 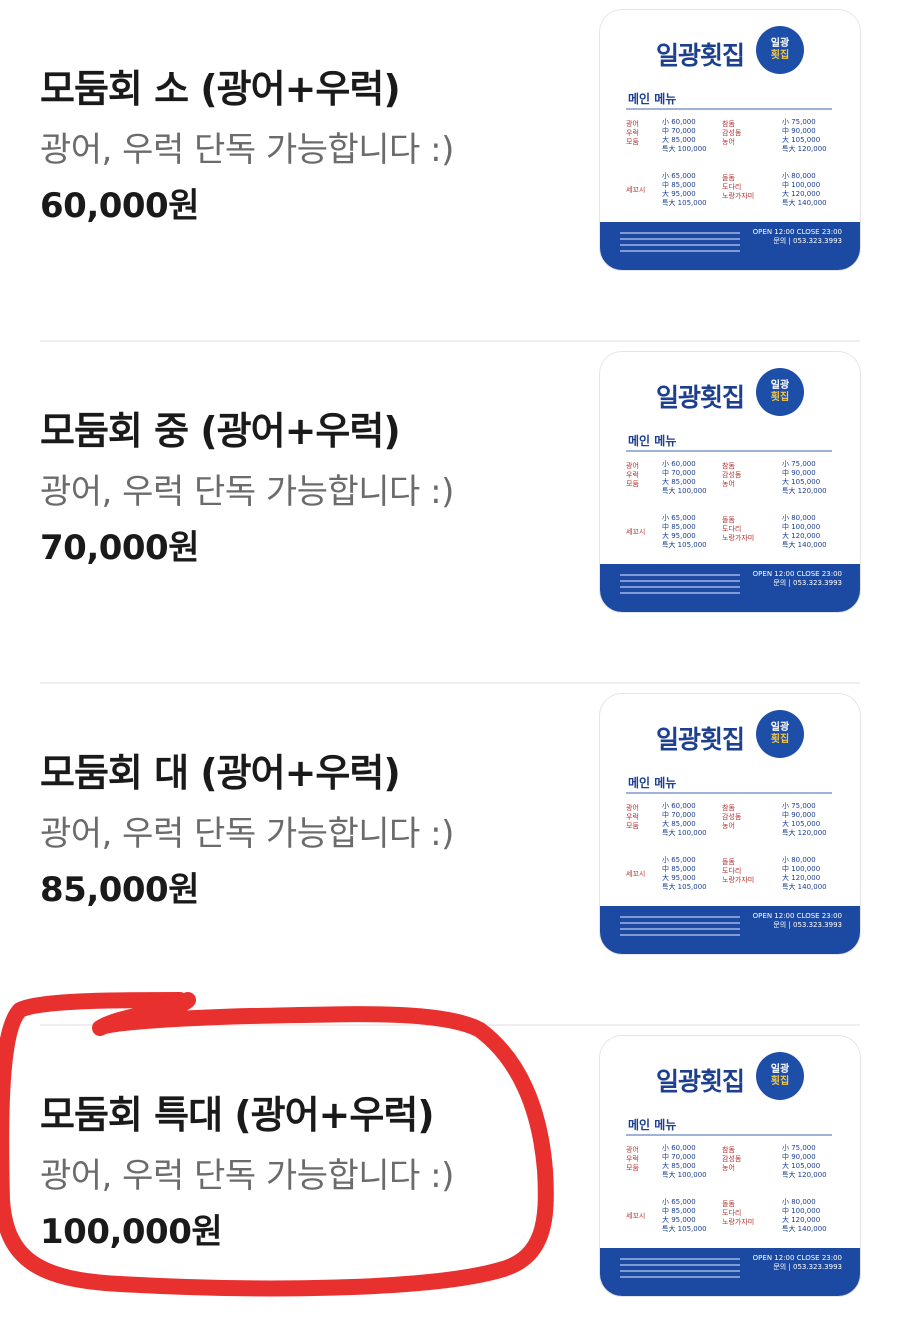 What do you see at coordinates (799, 1202) in the screenshot?
I see `thumb-price: 小 80,000` at bounding box center [799, 1202].